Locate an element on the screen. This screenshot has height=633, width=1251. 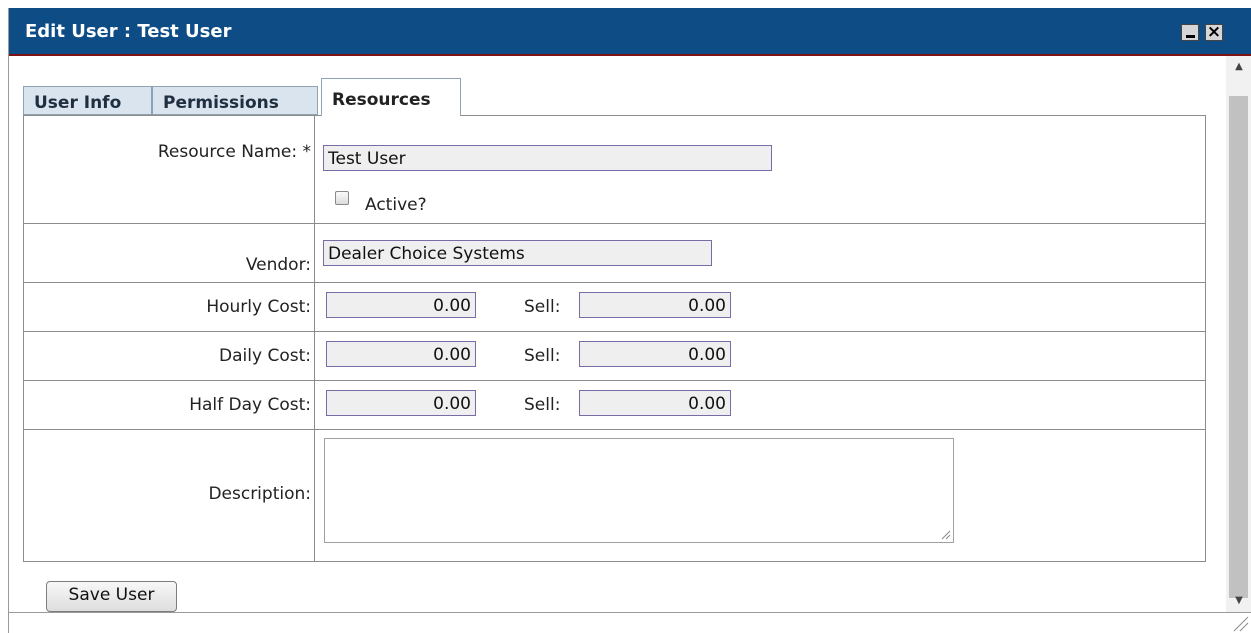
minimize-button is located at coordinates (1190, 32).